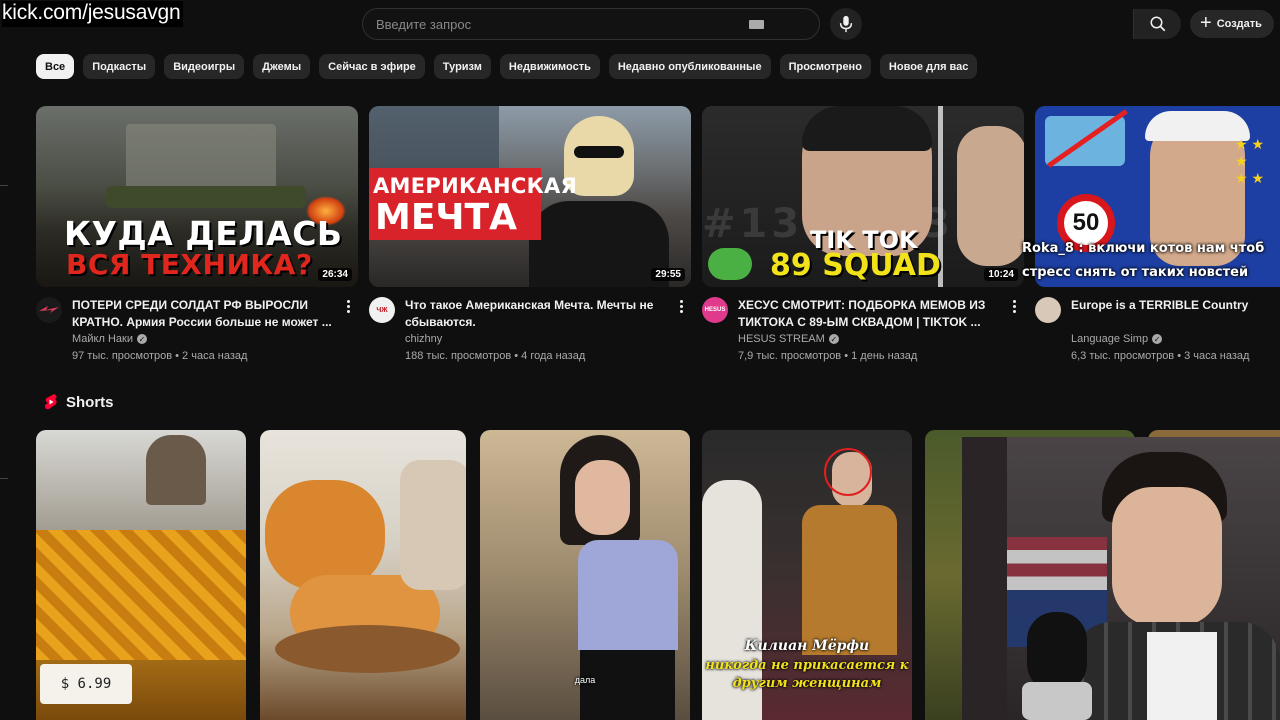 The width and height of the screenshot is (1280, 720). What do you see at coordinates (863, 196) in the screenshot?
I see `video-thumbnail: #131 #131 TIK TOK 89 SQUAD 10:24` at bounding box center [863, 196].